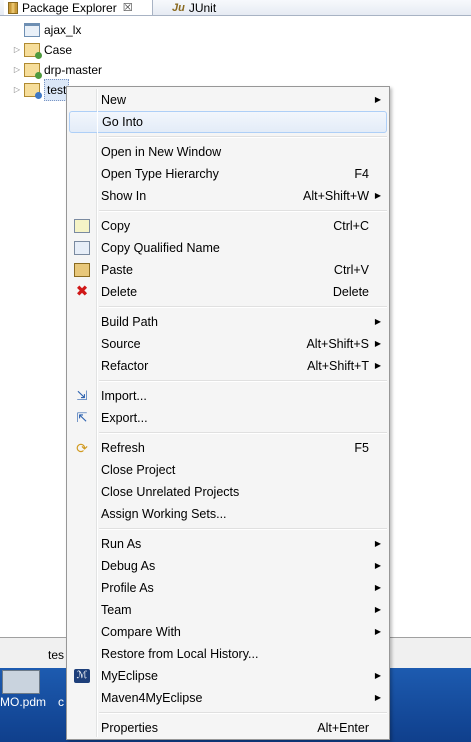  What do you see at coordinates (128, 566) in the screenshot?
I see `menu-item-label: Debug As` at bounding box center [128, 566].